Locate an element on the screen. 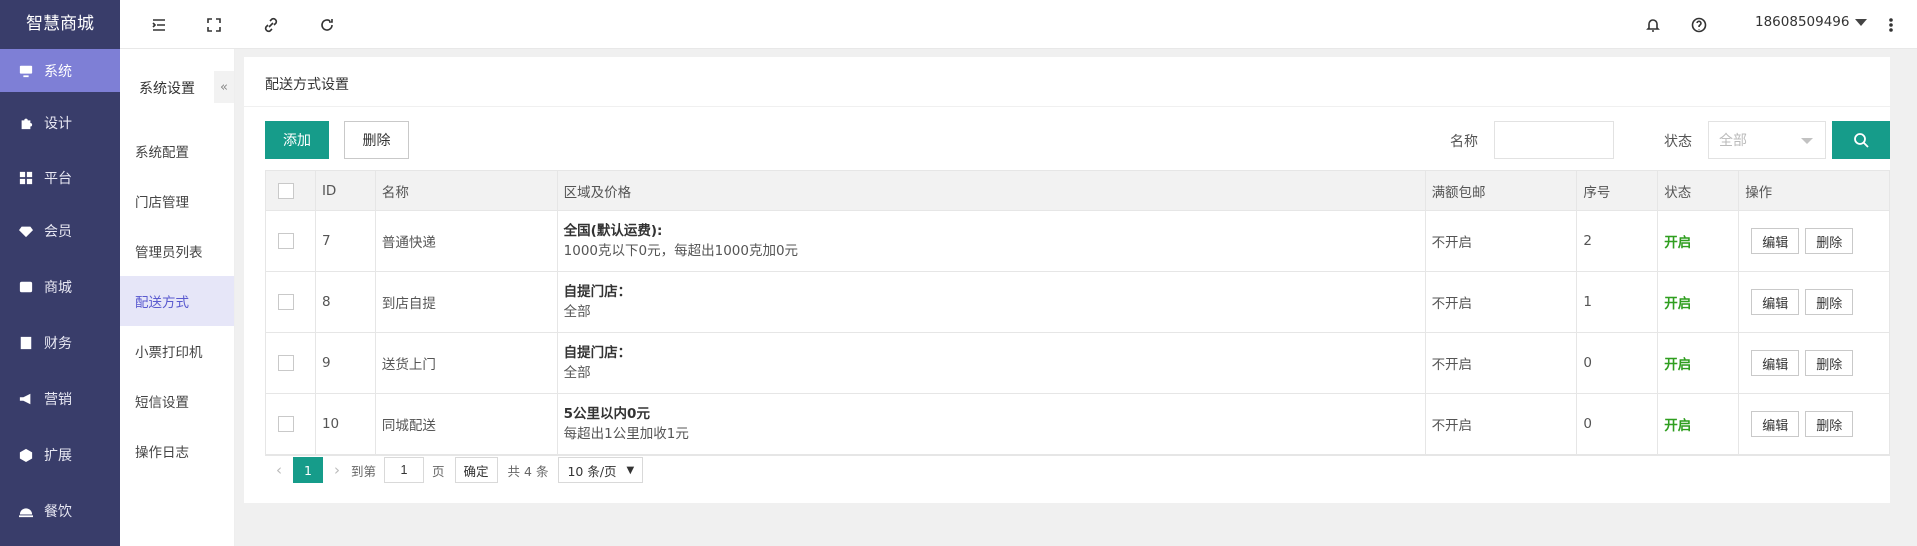 The width and height of the screenshot is (1917, 546). region-detail: 1000克以下0元，每超出1000克加0元 is located at coordinates (681, 251).